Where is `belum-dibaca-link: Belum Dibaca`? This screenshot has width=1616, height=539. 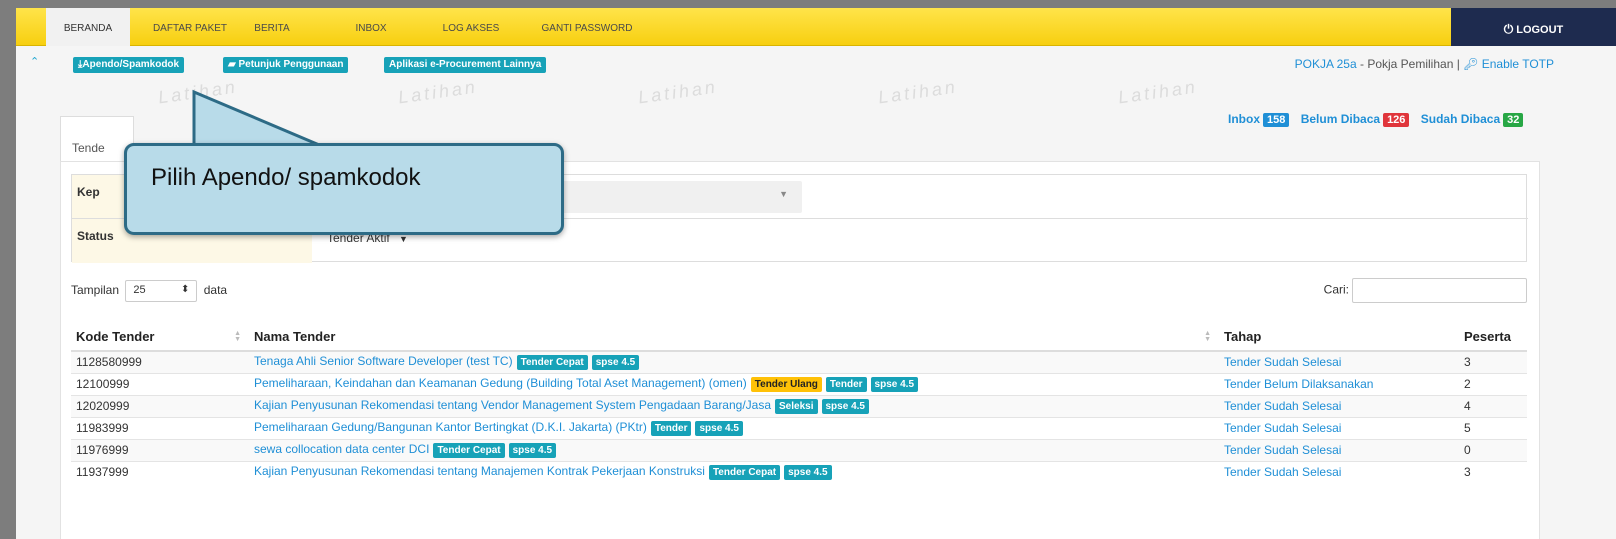
belum-dibaca-link: Belum Dibaca is located at coordinates (1340, 119).